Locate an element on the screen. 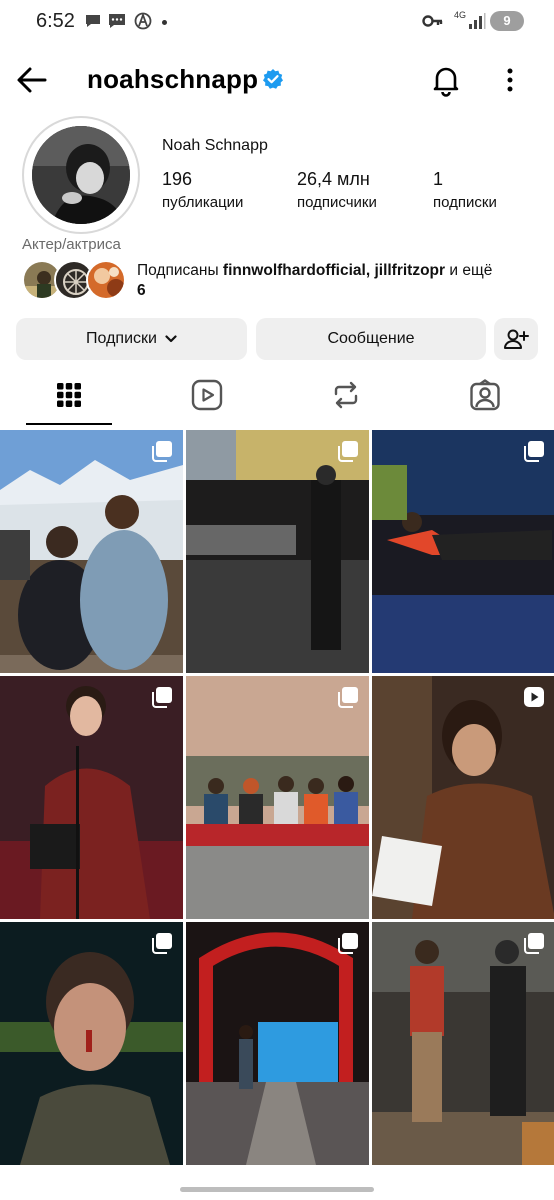 Image resolution: width=554 pixels, height=1200 pixels. more-notifications-dot is located at coordinates (164, 22).